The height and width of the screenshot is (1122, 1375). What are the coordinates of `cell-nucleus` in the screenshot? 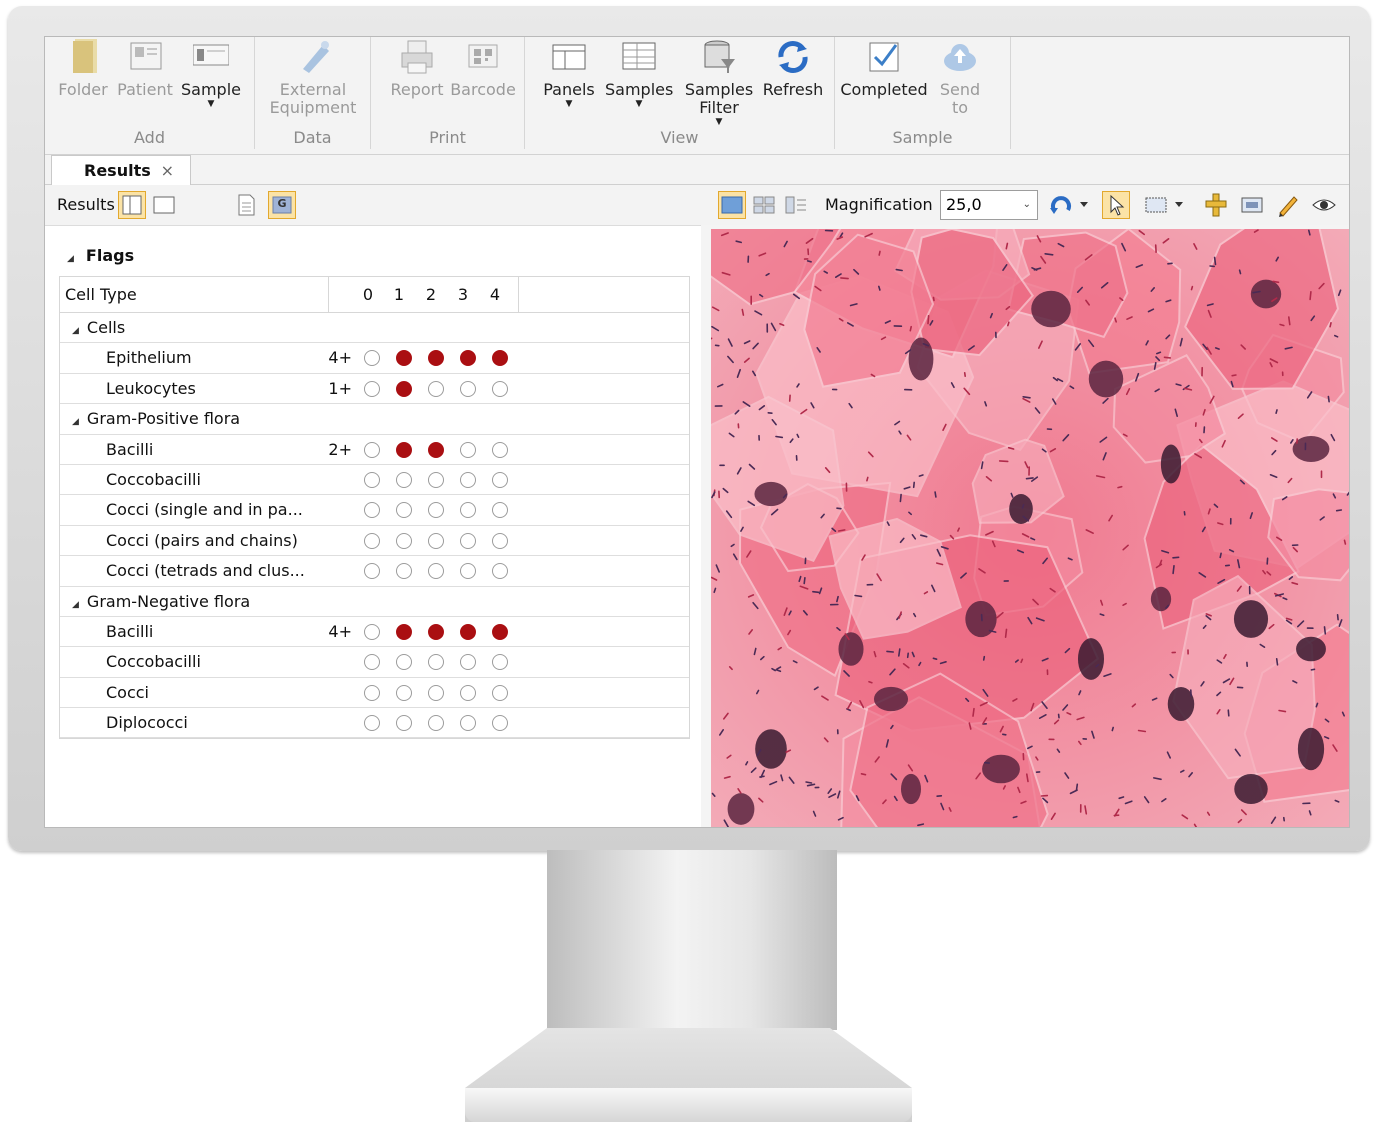 It's located at (741, 809).